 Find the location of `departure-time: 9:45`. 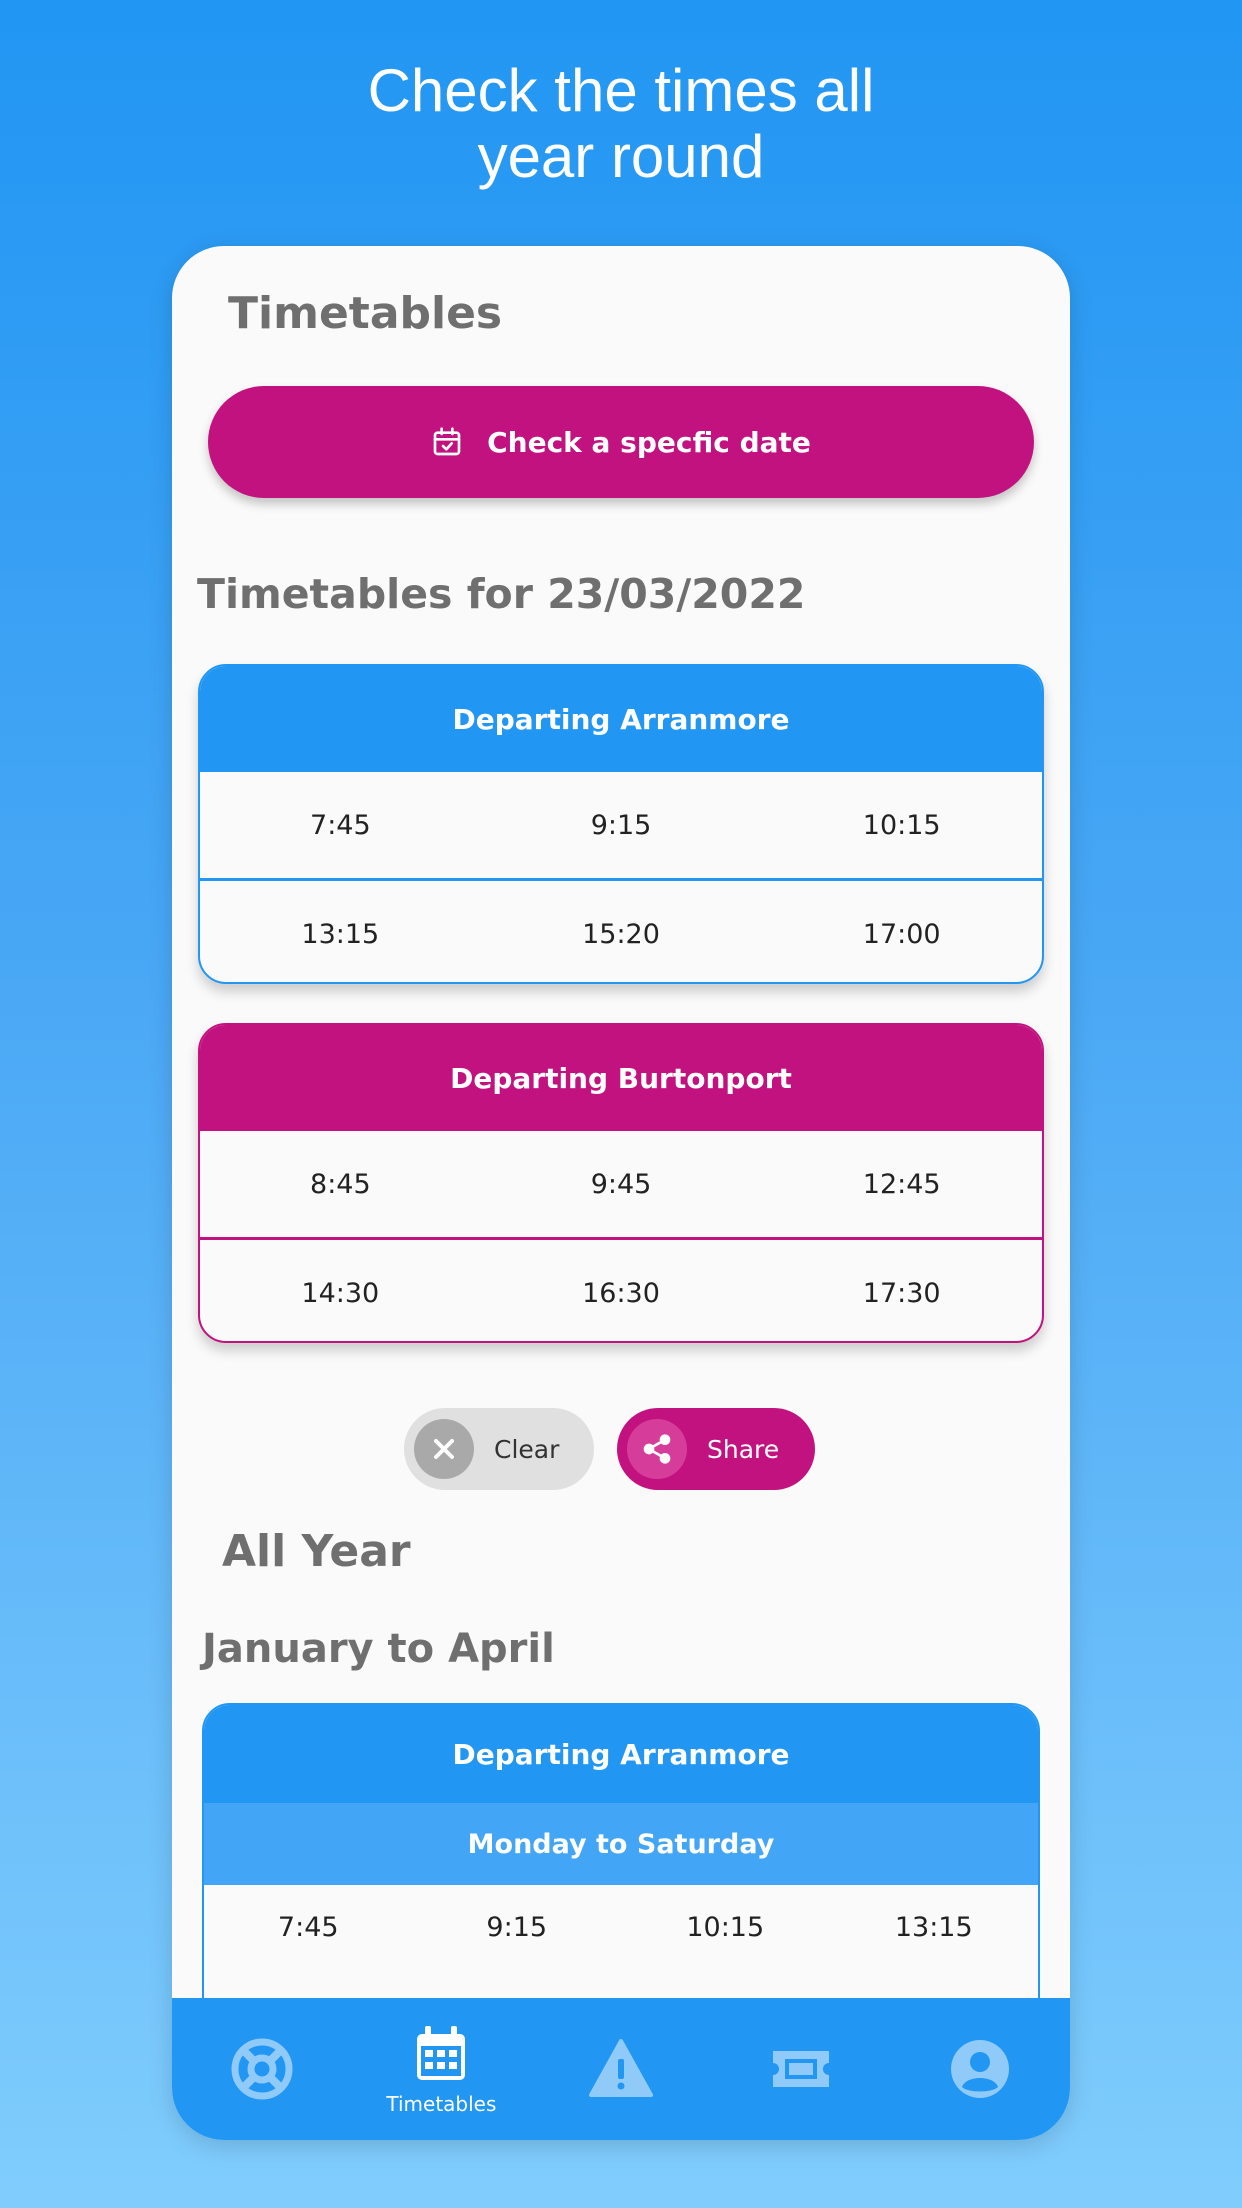

departure-time: 9:45 is located at coordinates (621, 1184).